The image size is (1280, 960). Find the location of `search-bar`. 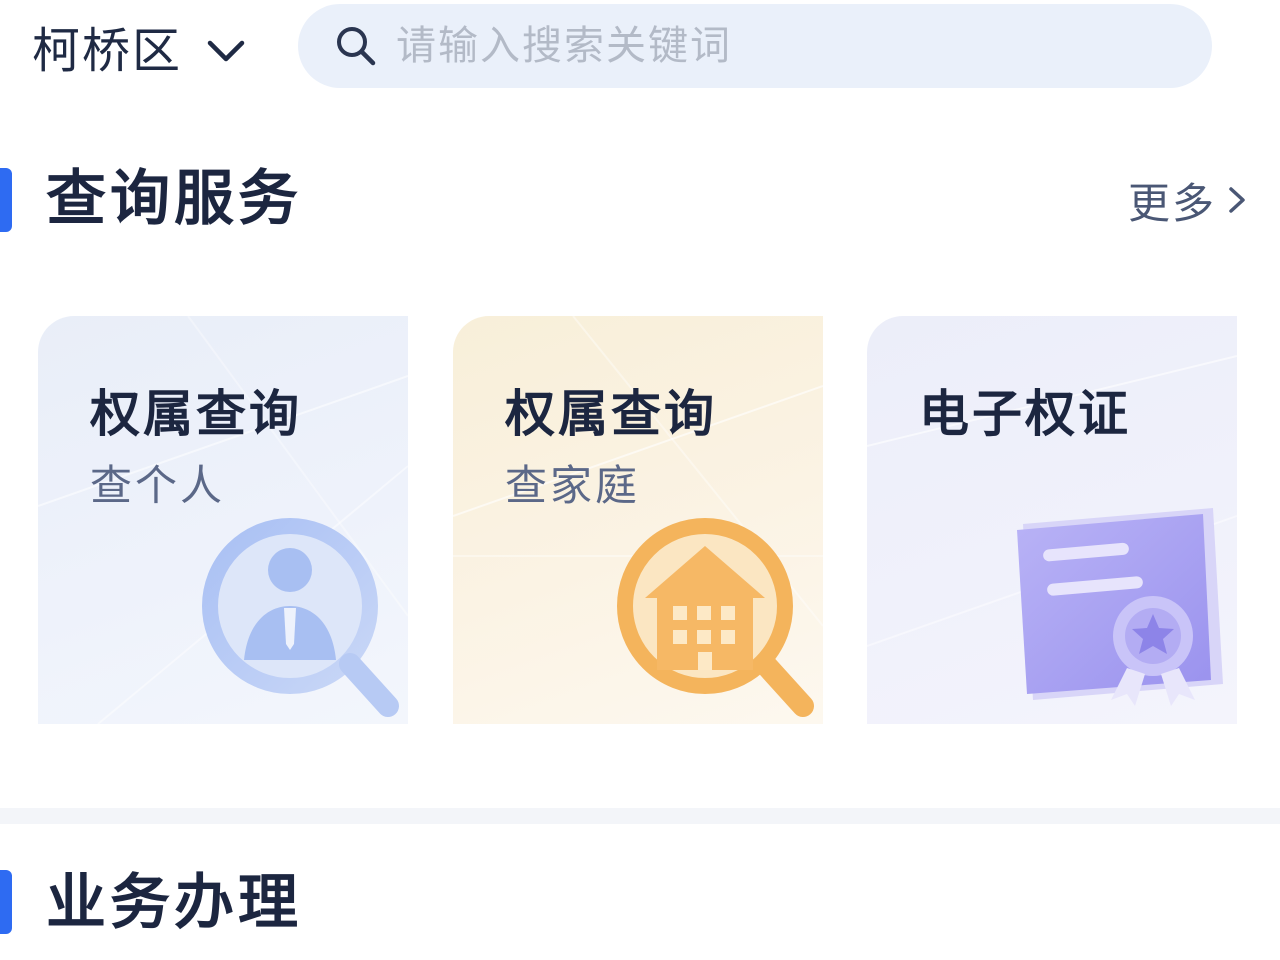

search-bar is located at coordinates (755, 46).